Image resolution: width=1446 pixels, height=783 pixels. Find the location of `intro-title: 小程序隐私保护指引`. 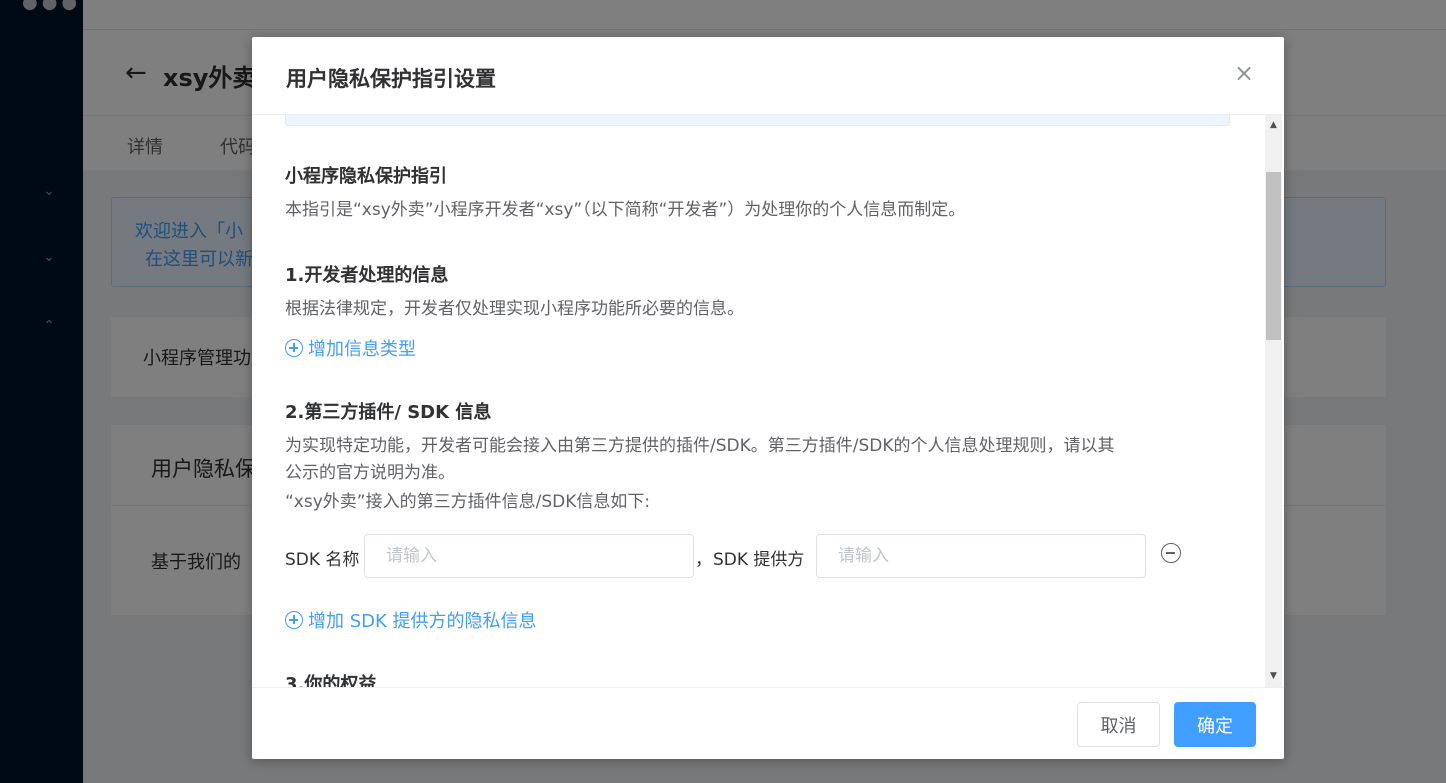

intro-title: 小程序隐私保护指引 is located at coordinates (366, 176).